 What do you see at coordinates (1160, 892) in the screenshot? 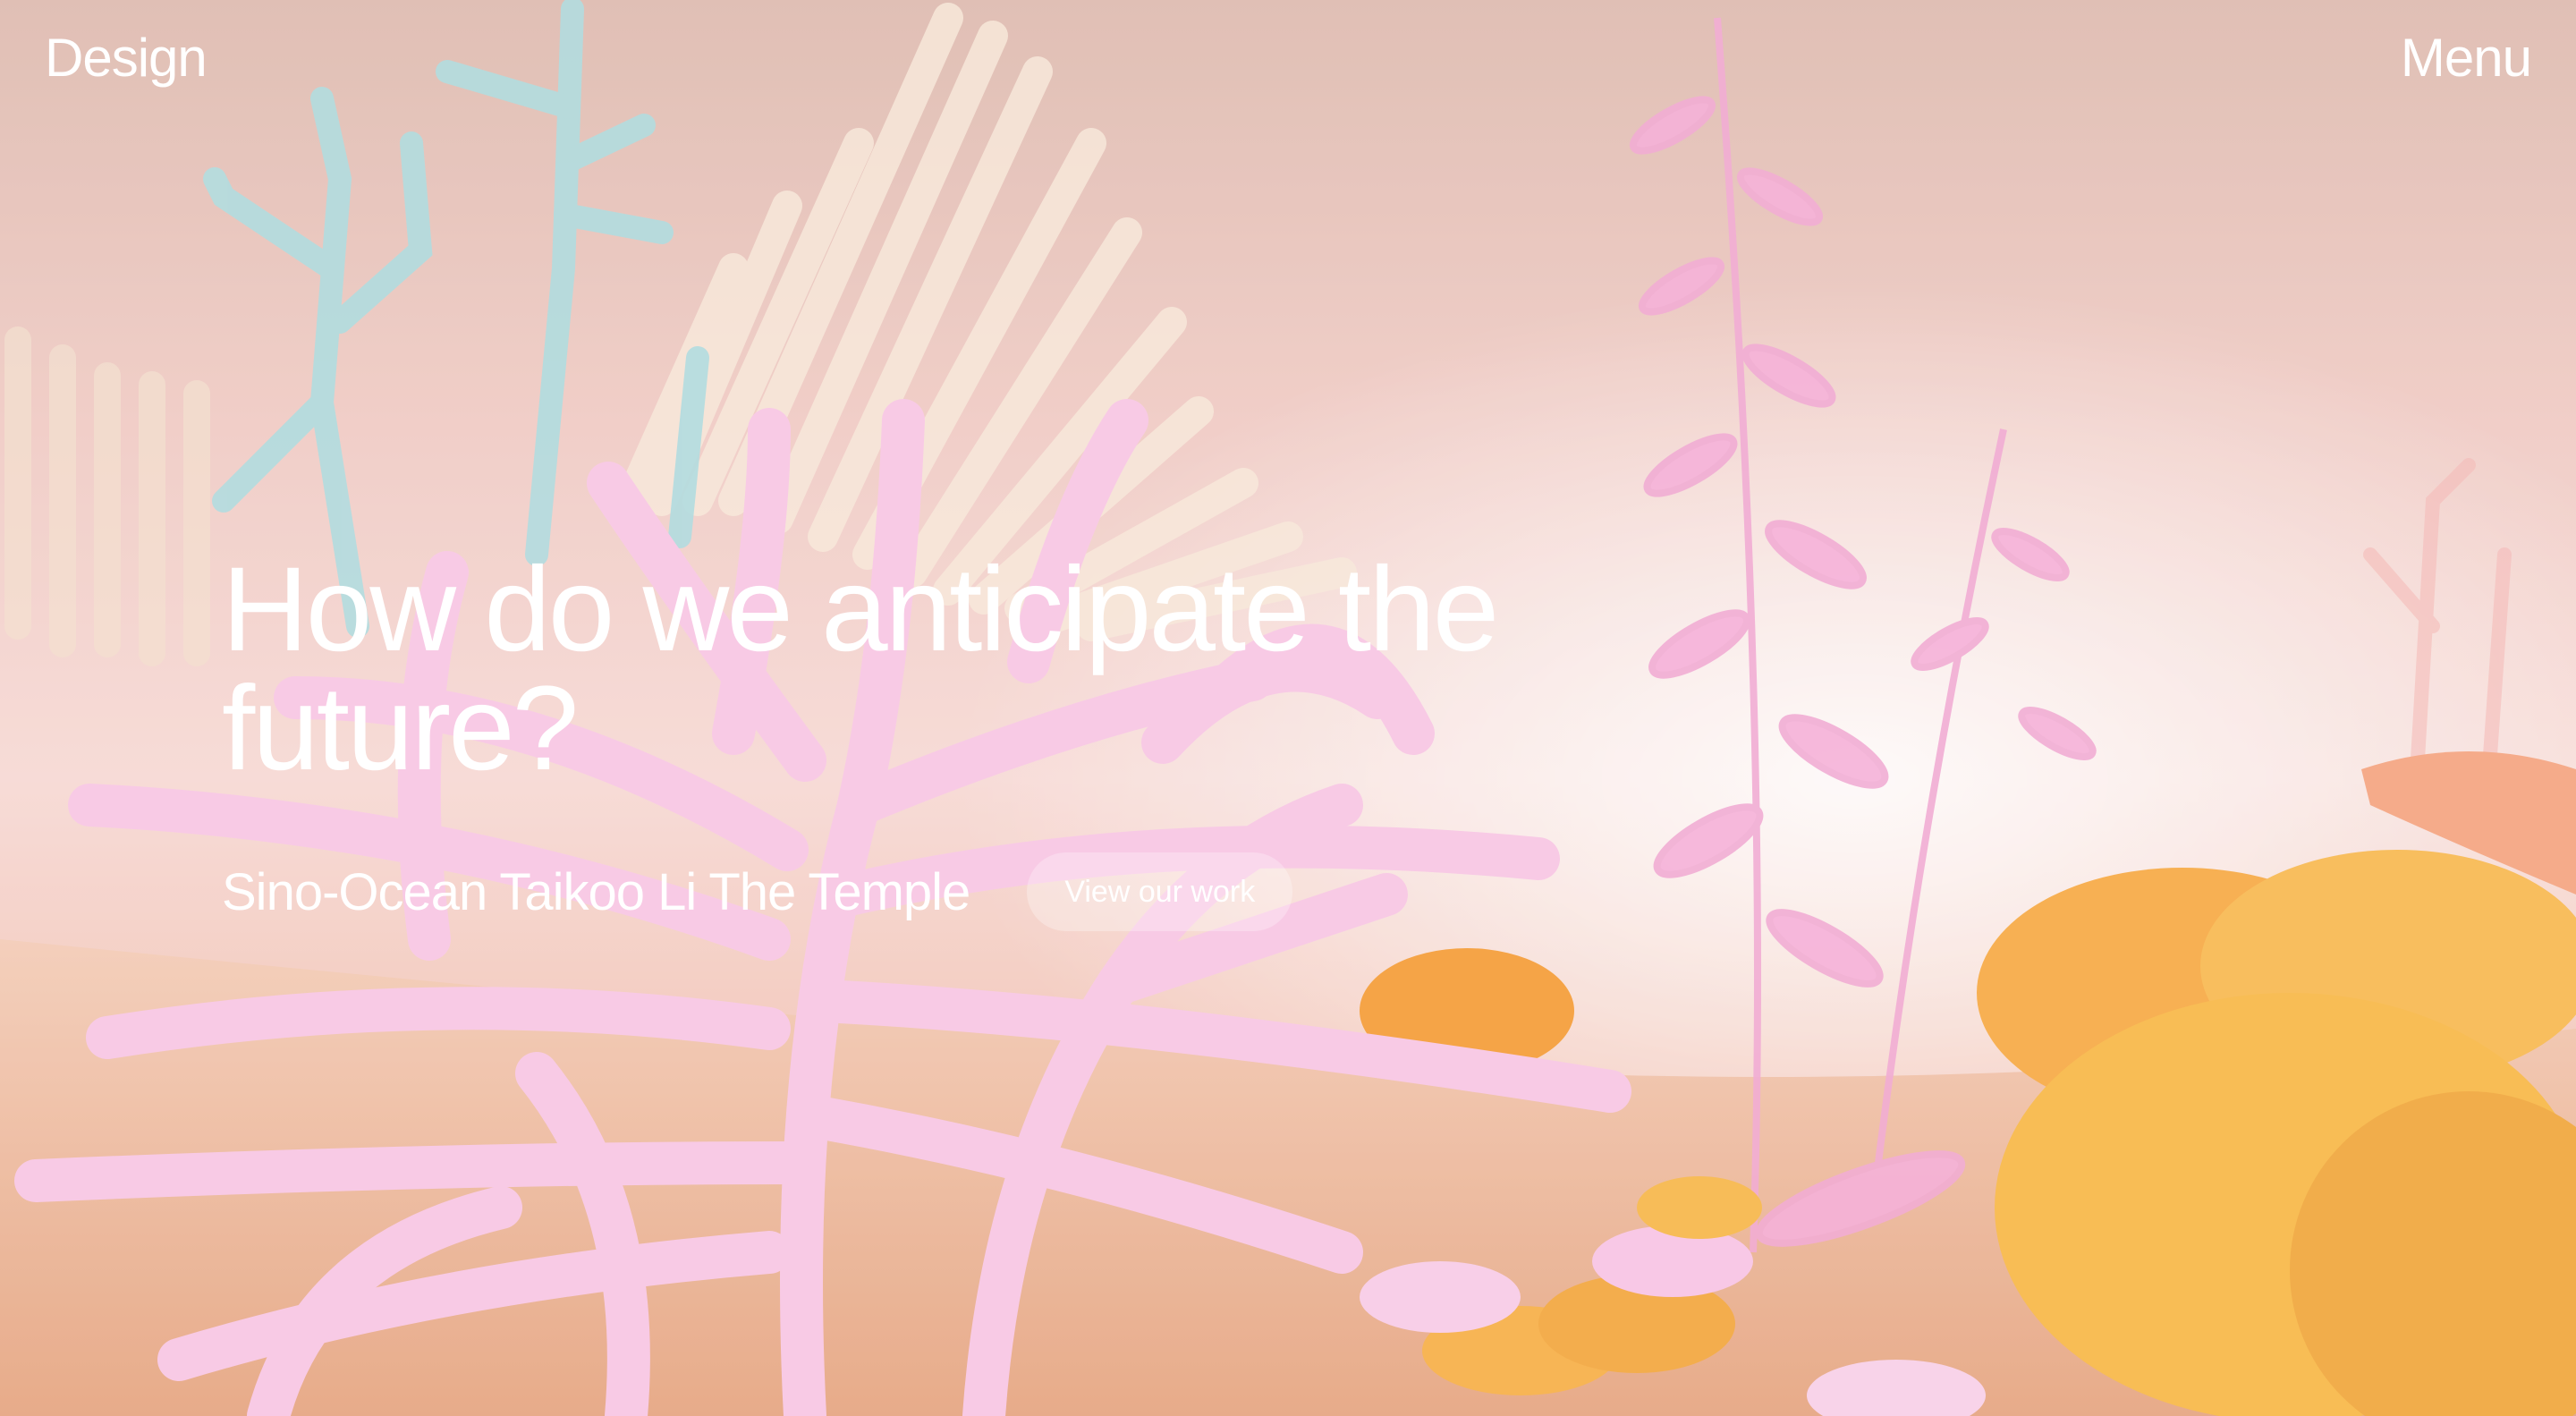
I see `view-our-work-button: View our work` at bounding box center [1160, 892].